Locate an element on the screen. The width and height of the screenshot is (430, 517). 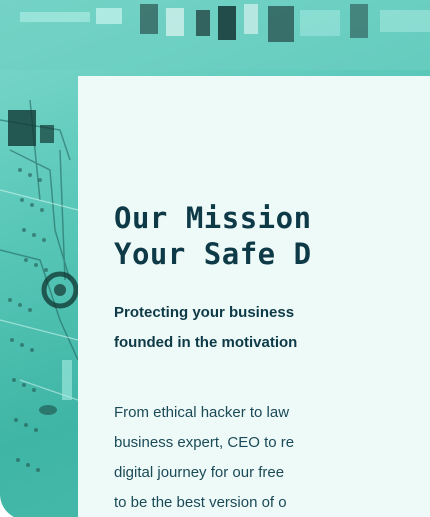
mission-body-line-1: From ethical hacker to law is located at coordinates (202, 412).